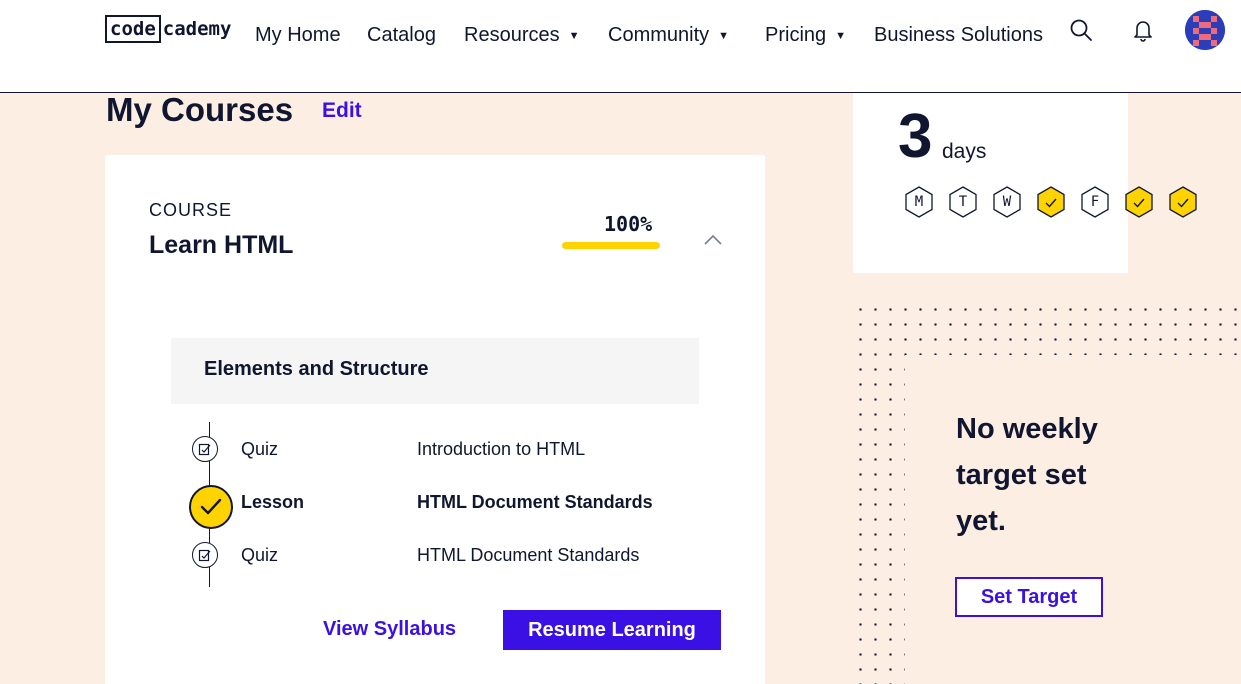  I want to click on streak-day-icon: M, so click(919, 202).